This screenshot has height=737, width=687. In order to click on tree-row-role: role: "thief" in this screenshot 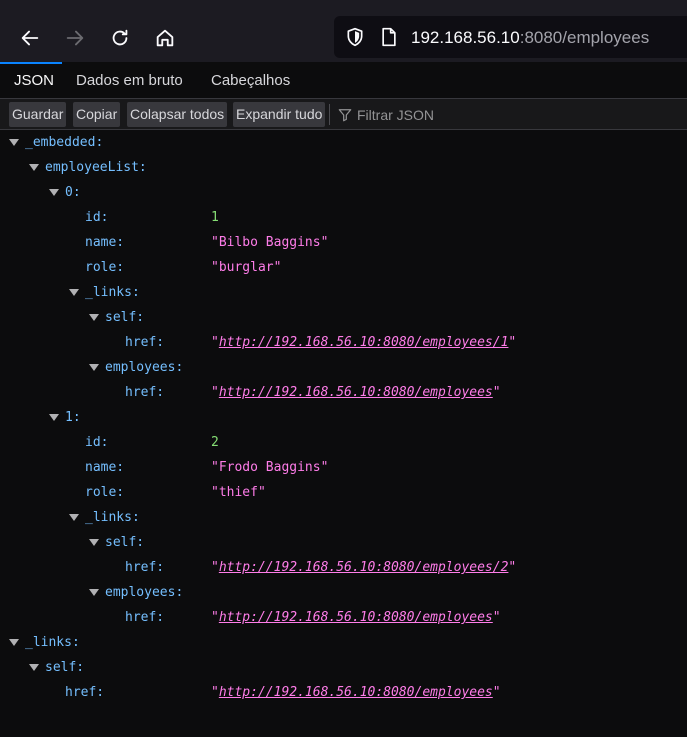, I will do `click(343, 493)`.